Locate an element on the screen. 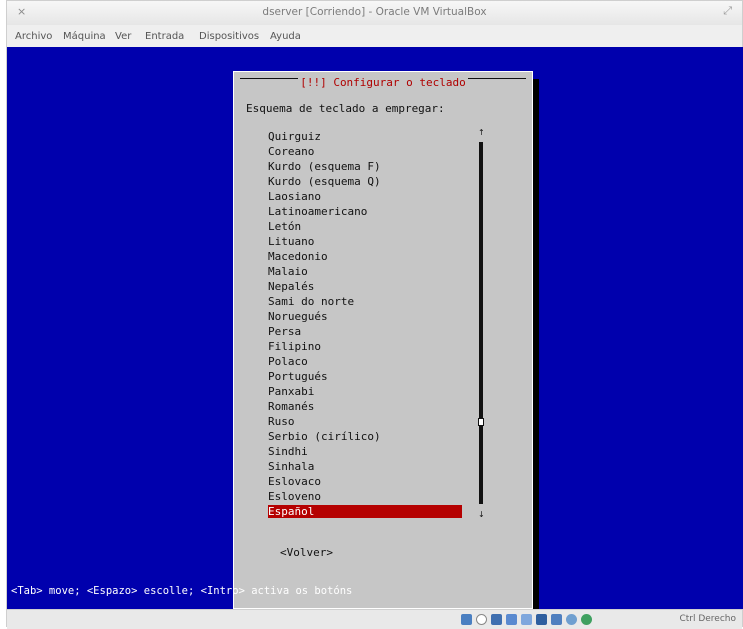 The image size is (743, 629). list-item: Persa is located at coordinates (365, 331).